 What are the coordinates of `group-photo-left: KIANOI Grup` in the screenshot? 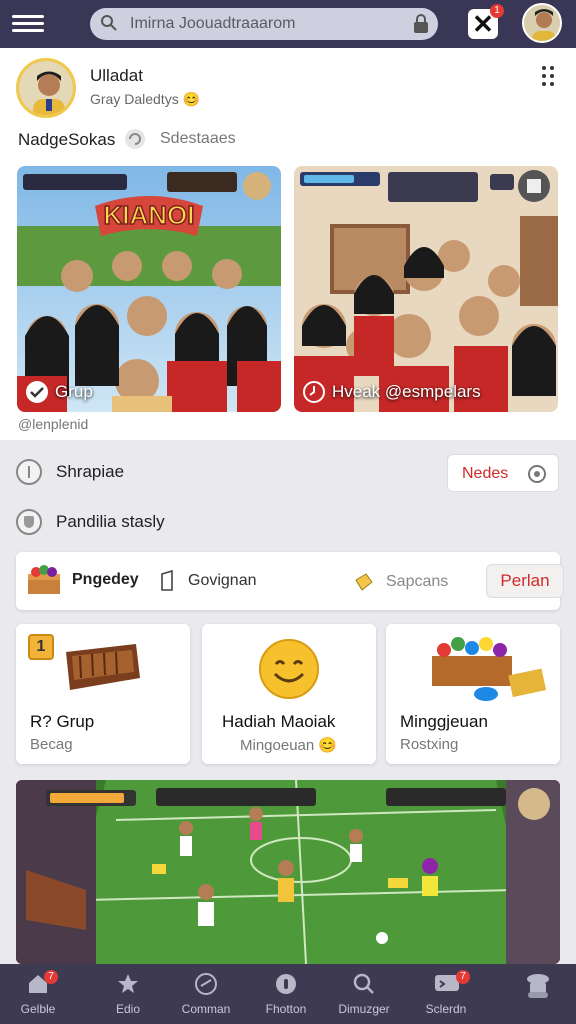 It's located at (149, 289).